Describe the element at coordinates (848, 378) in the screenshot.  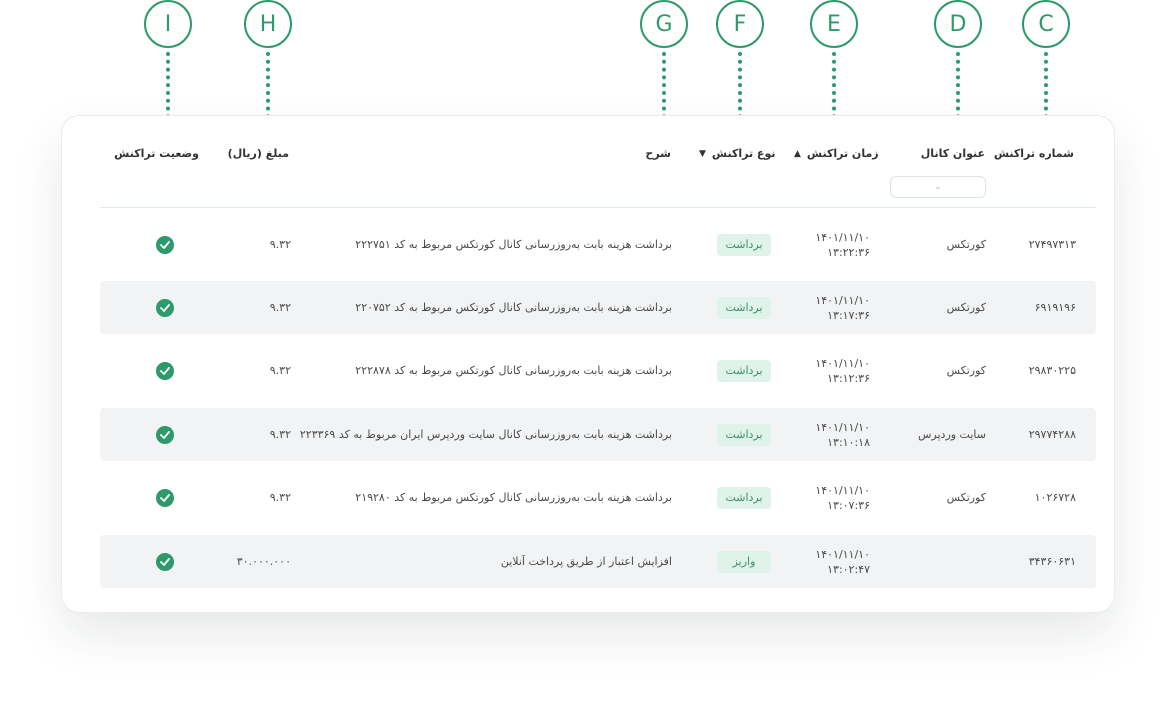
I see `transaction-time: ۱۳:۱۲:۳۶` at that location.